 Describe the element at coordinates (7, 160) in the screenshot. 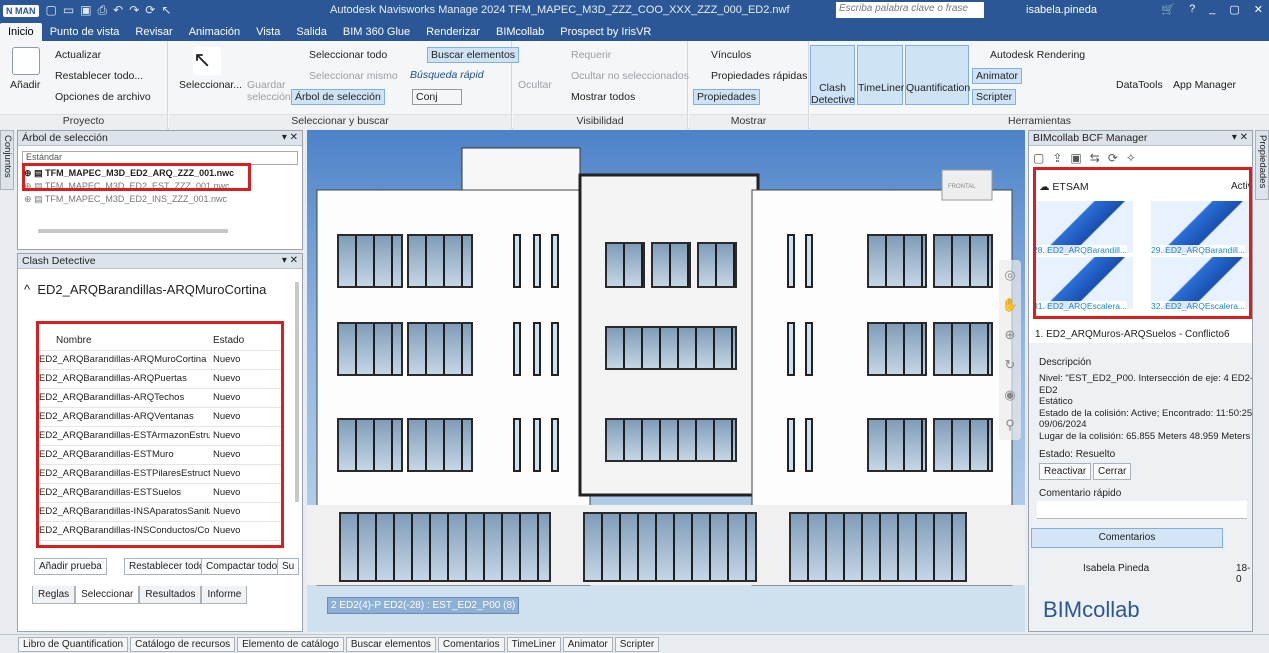

I see `side-tab-conjuntos: Conjuntos` at that location.